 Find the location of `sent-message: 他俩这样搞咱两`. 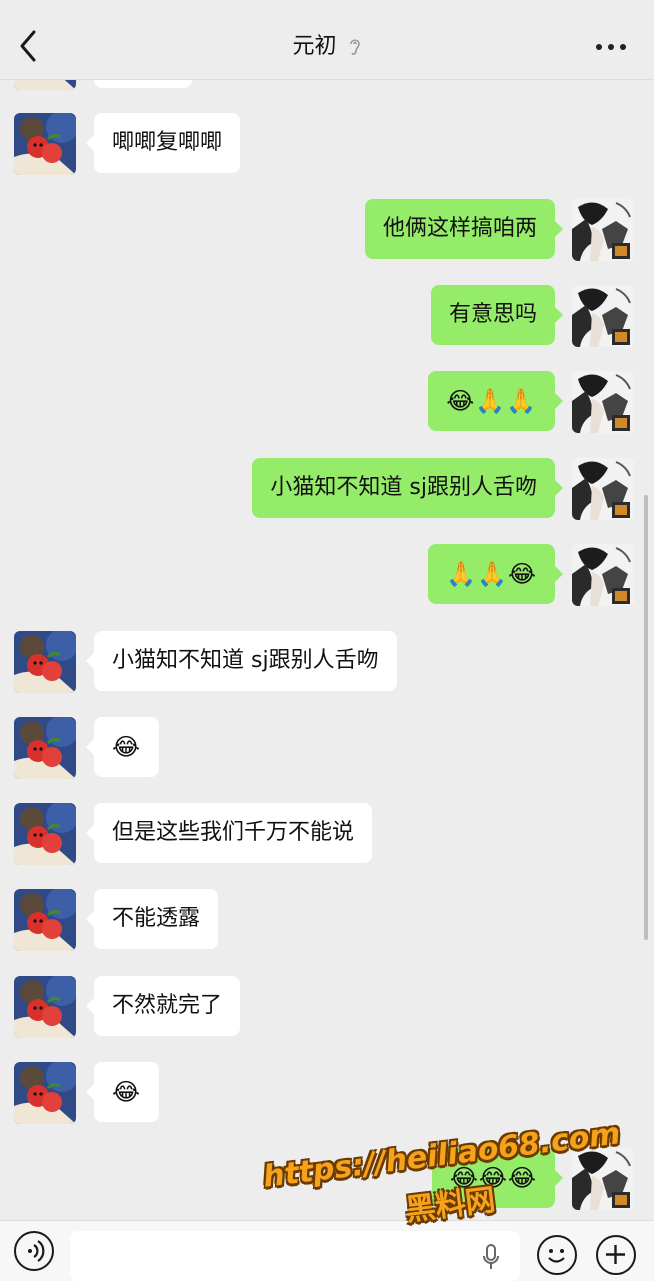

sent-message: 他俩这样搞咱两 is located at coordinates (327, 230).